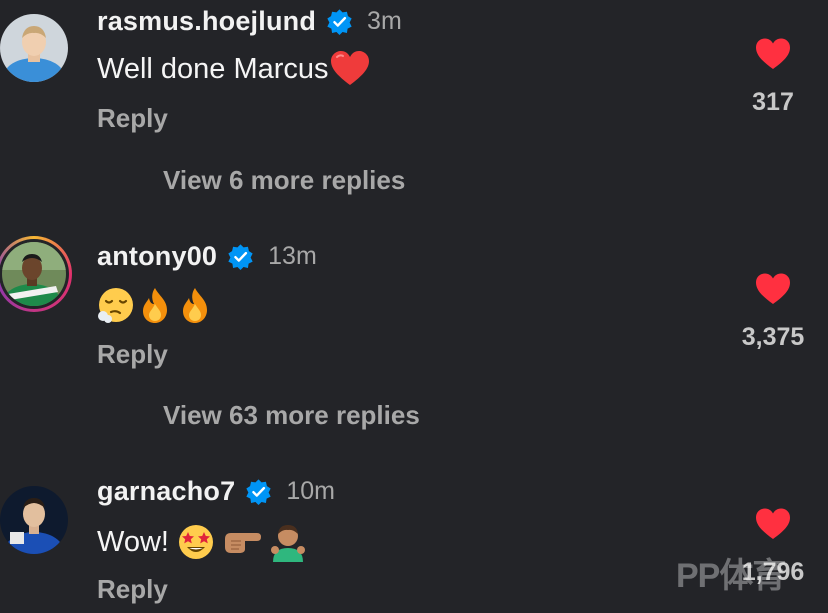 The height and width of the screenshot is (613, 828). I want to click on timestamp: 10m, so click(310, 490).